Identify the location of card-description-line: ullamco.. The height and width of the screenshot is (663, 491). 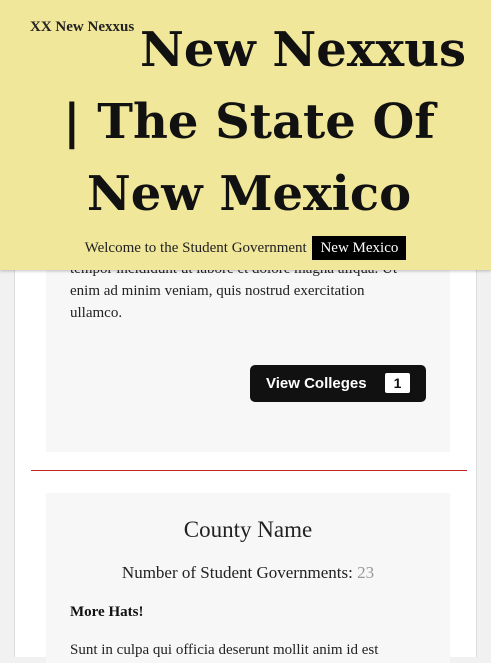
(96, 313).